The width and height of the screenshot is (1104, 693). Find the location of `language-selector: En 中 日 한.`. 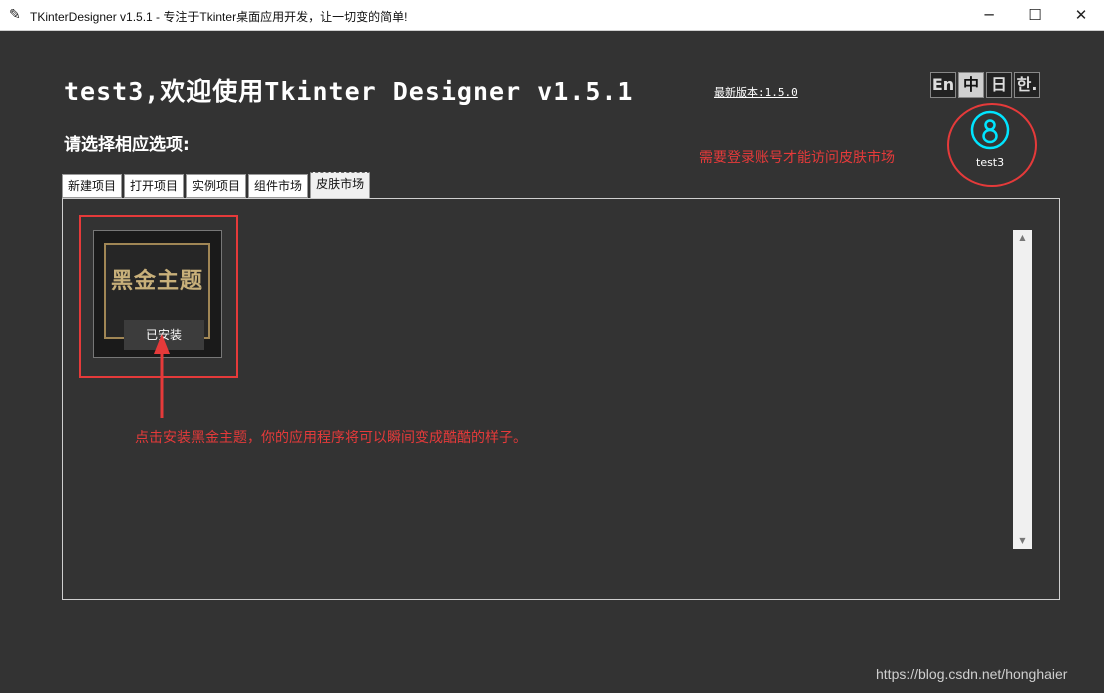

language-selector: En 中 日 한. is located at coordinates (986, 85).